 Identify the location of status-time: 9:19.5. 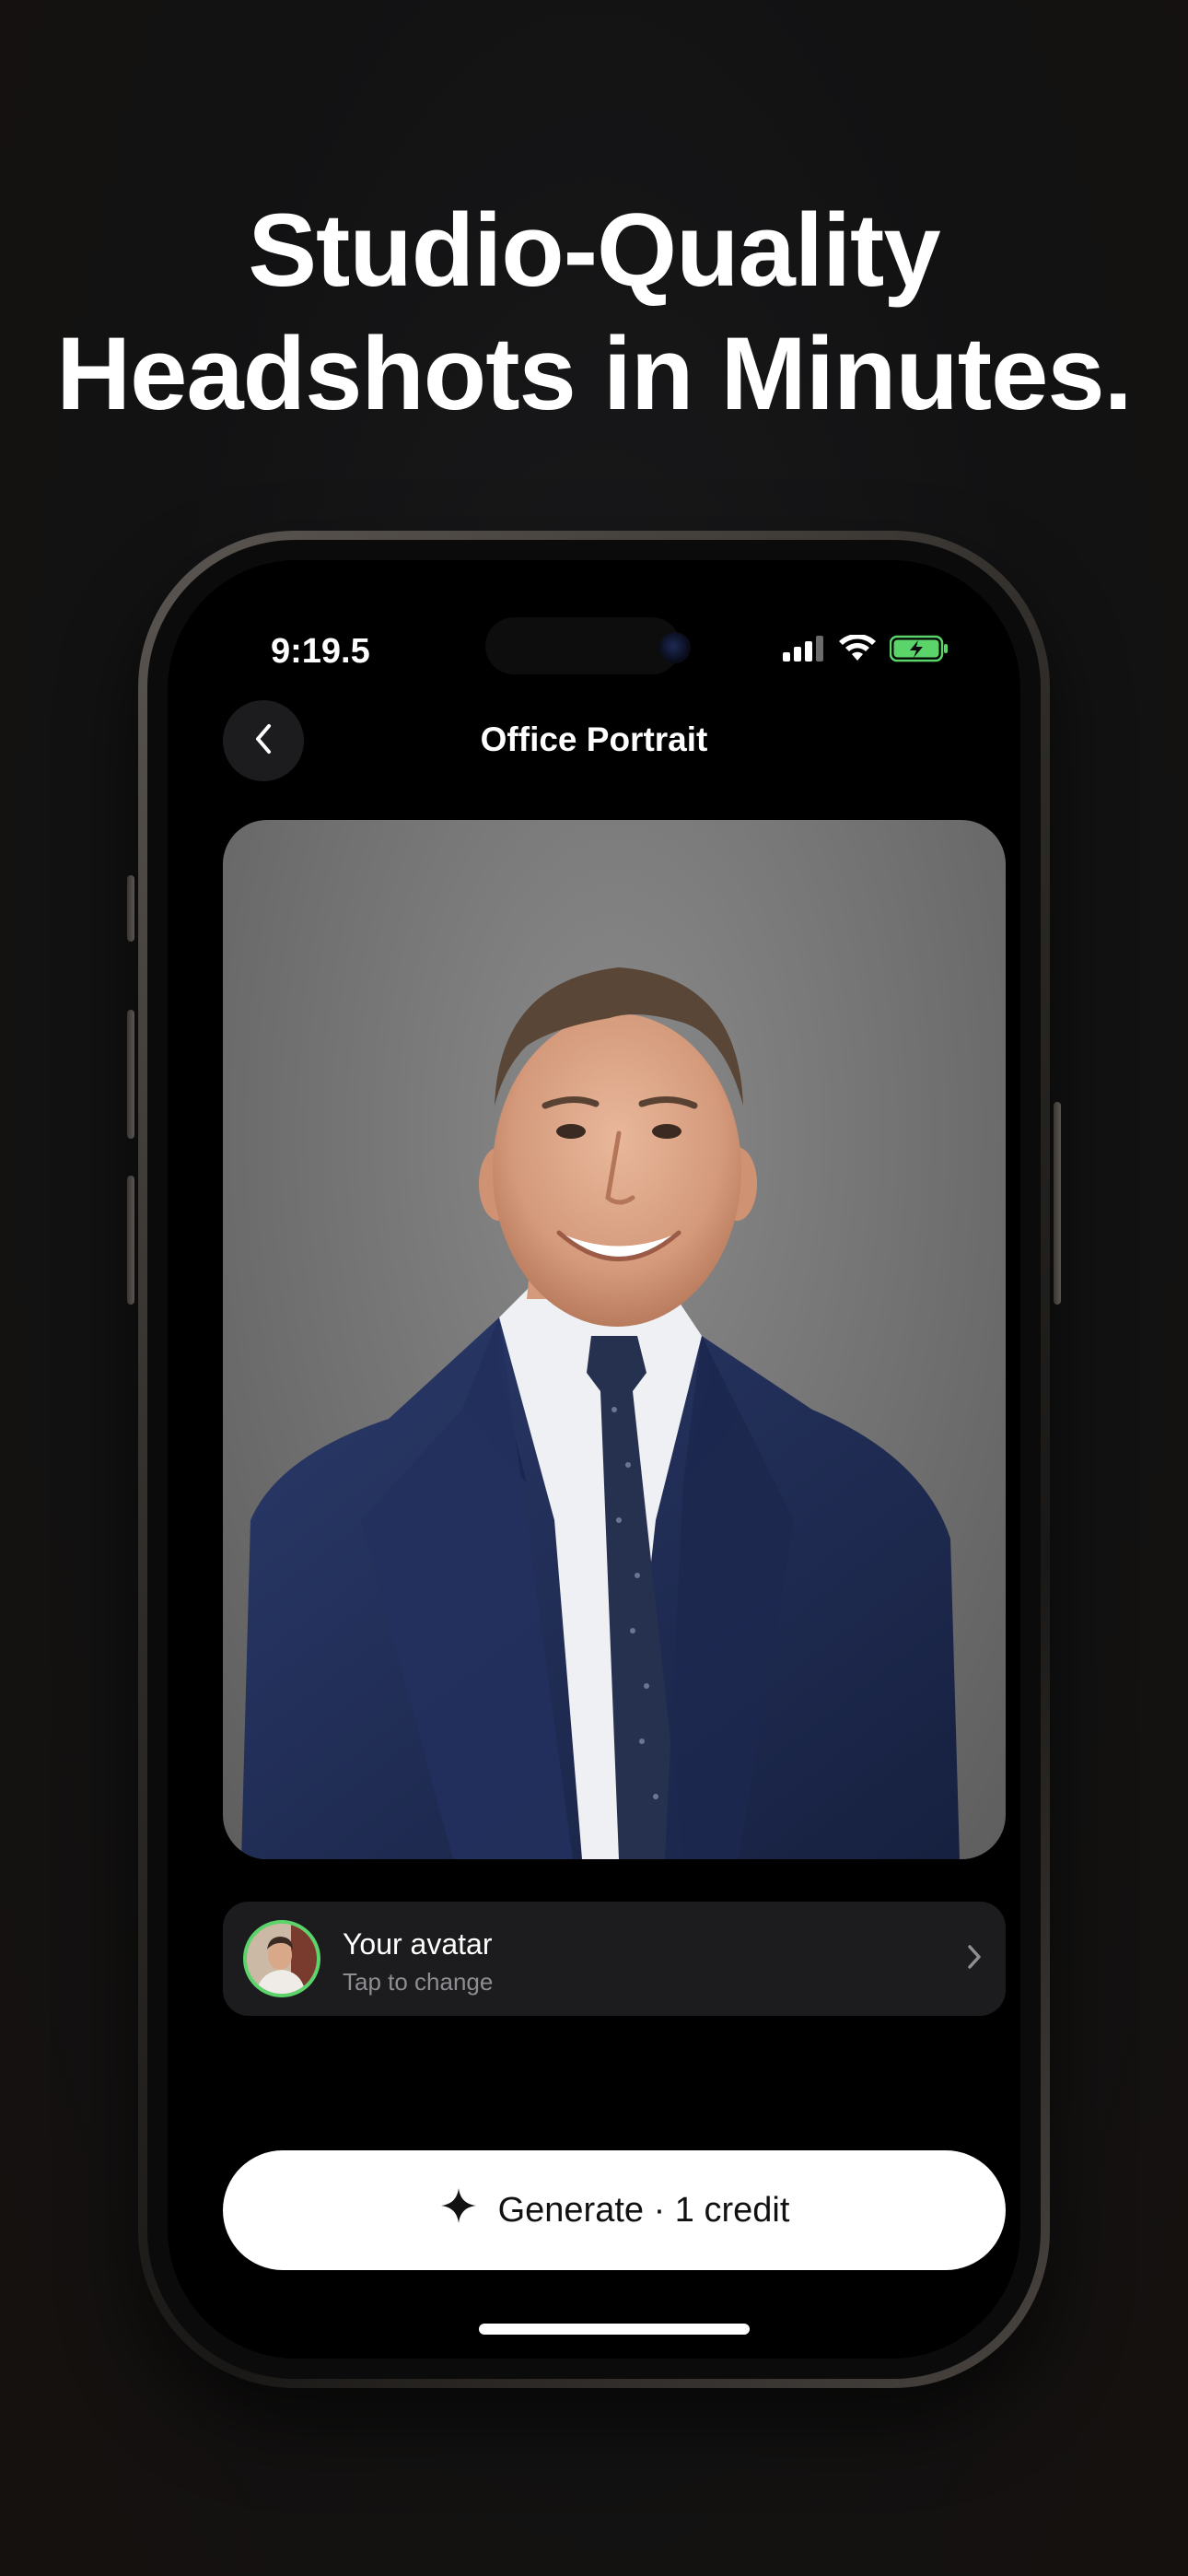
(320, 651).